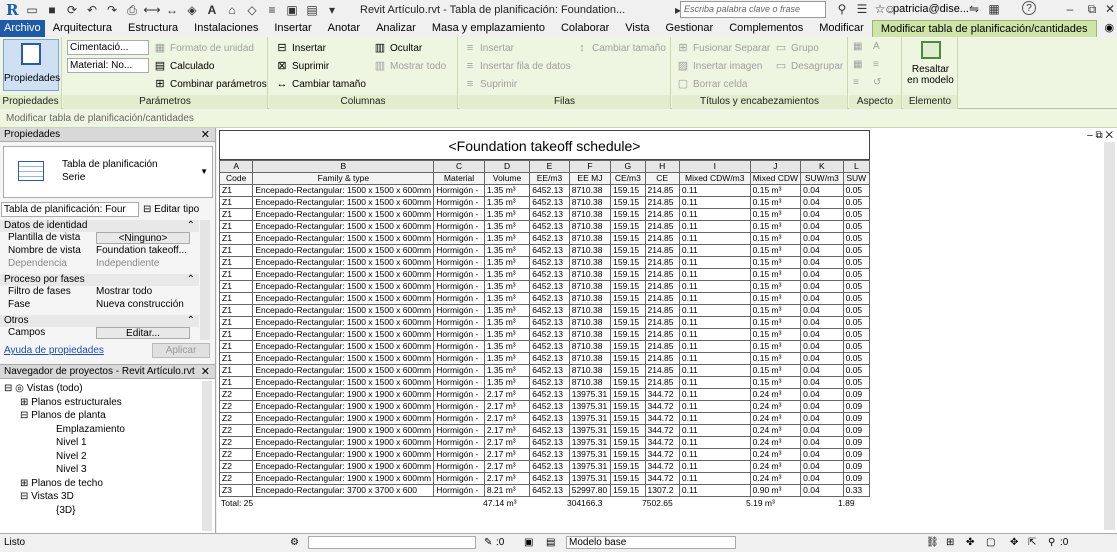 The image size is (1117, 552). I want to click on filter-icon: ⚲, so click(1051, 543).